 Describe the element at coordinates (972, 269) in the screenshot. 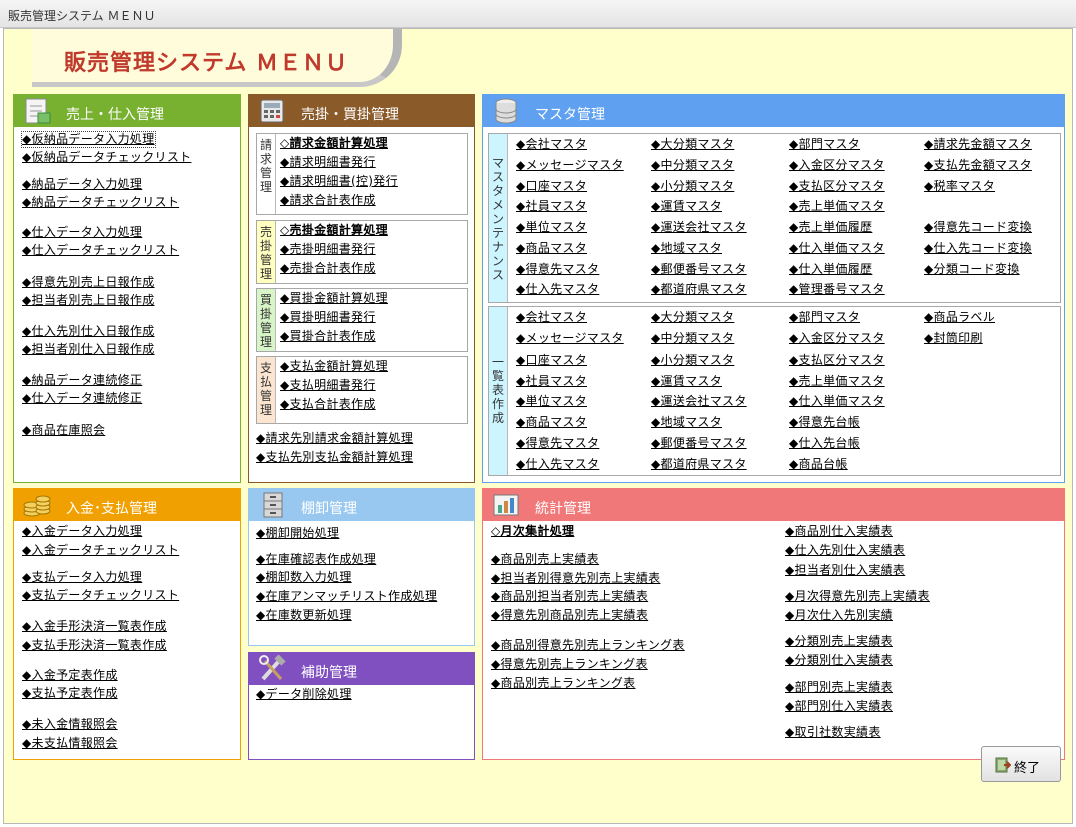

I see `master-maint-link: ◆分類コード変換` at that location.